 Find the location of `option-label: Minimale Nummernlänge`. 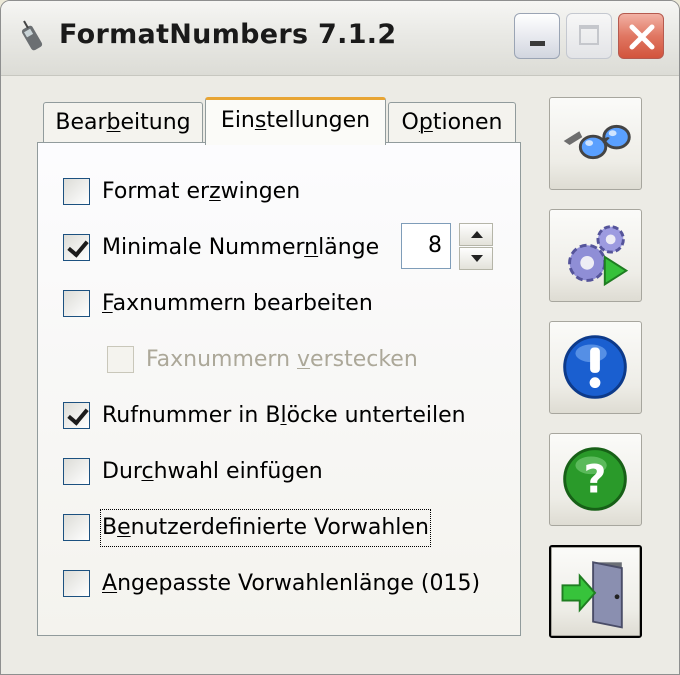

option-label: Minimale Nummernlänge is located at coordinates (240, 248).